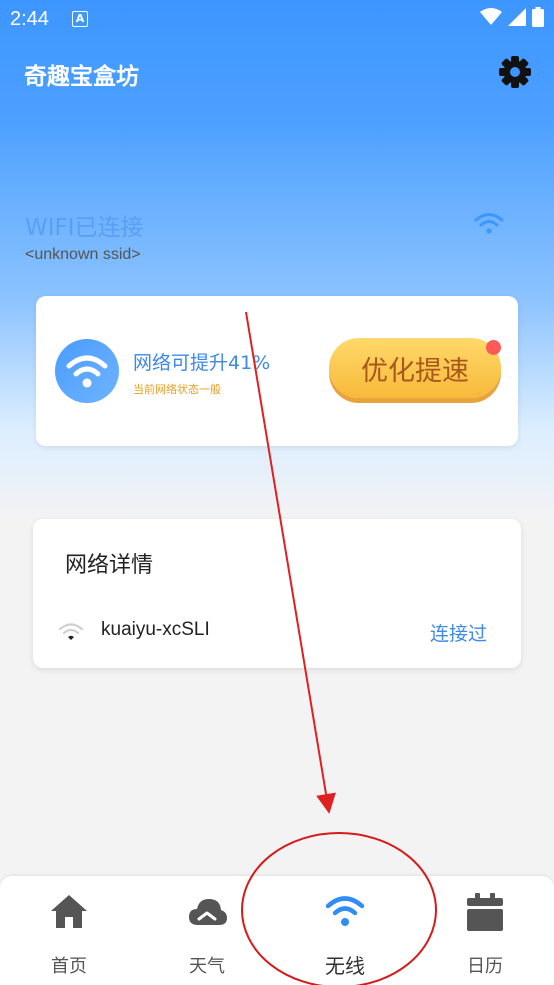  I want to click on calendar-icon, so click(485, 912).